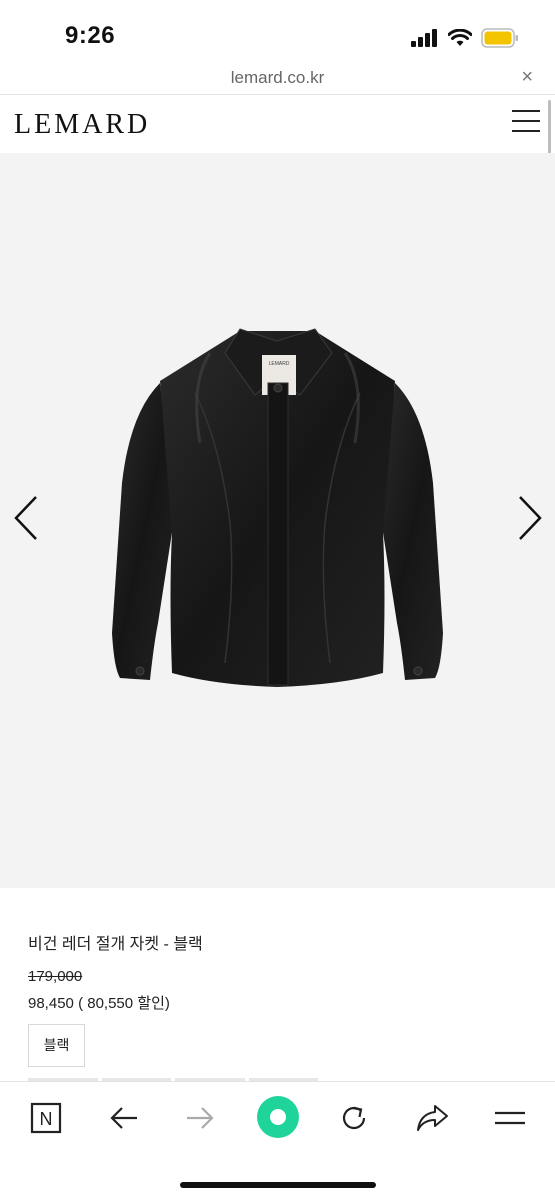  I want to click on product-name: 비건 레더 절개 자켓 - 블랙, so click(115, 944).